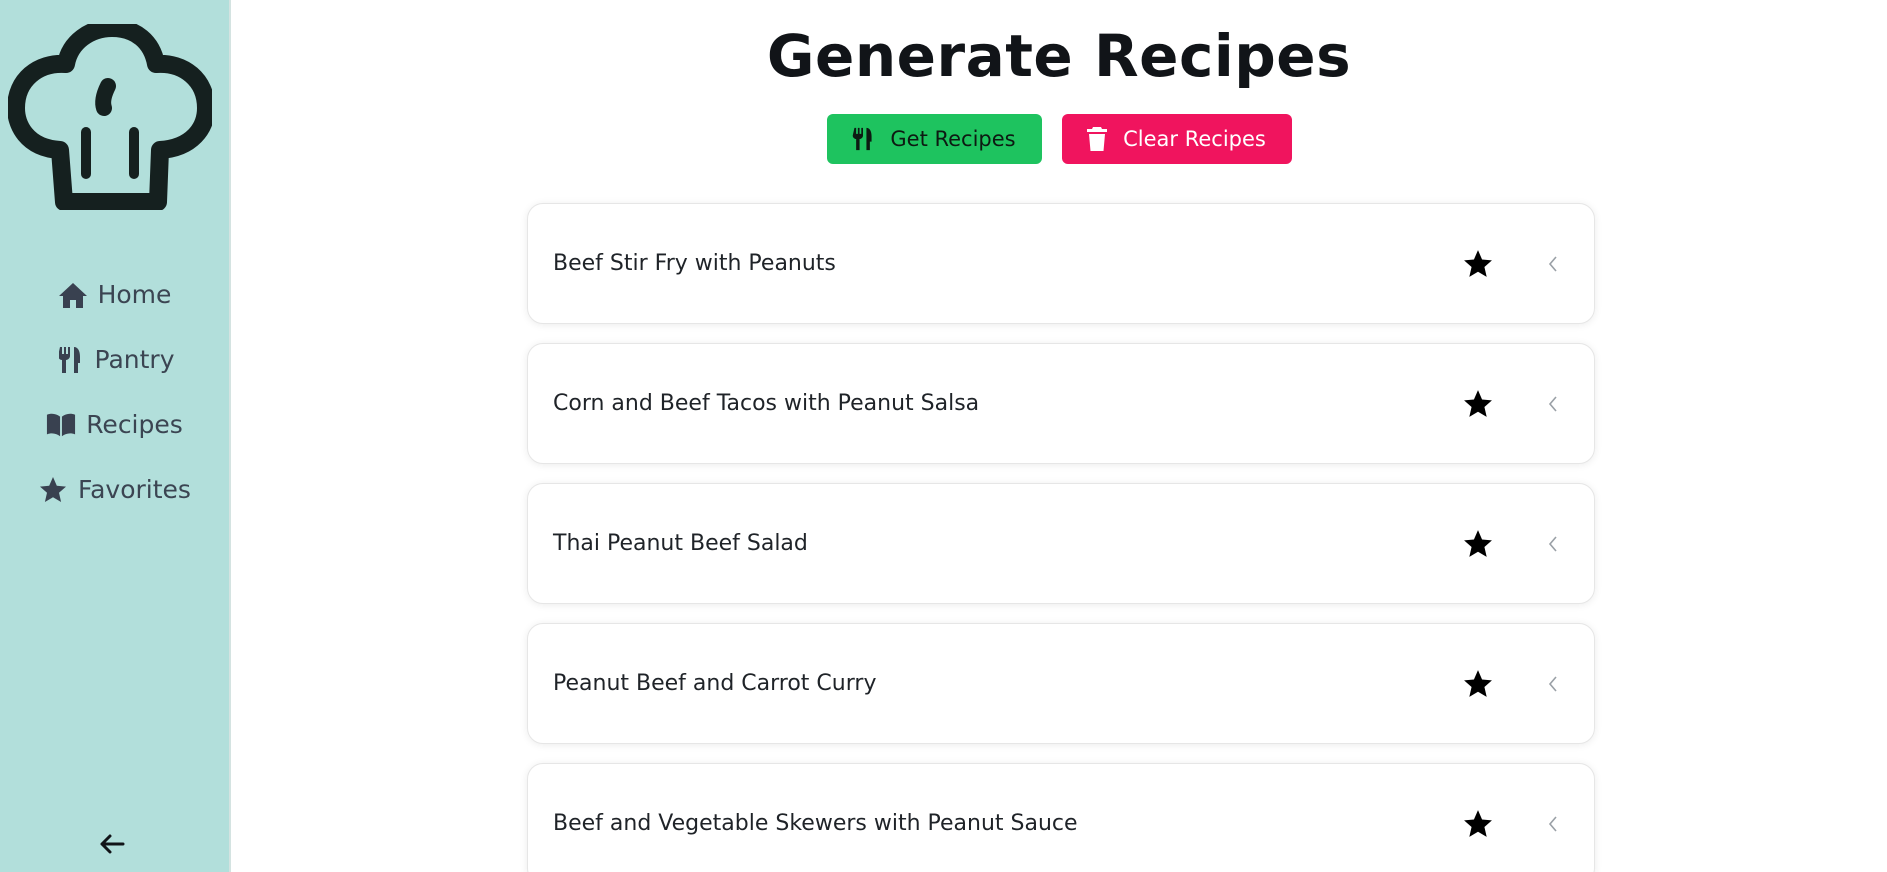 The width and height of the screenshot is (1887, 872). I want to click on sidebar-item-label: Pantry, so click(134, 359).